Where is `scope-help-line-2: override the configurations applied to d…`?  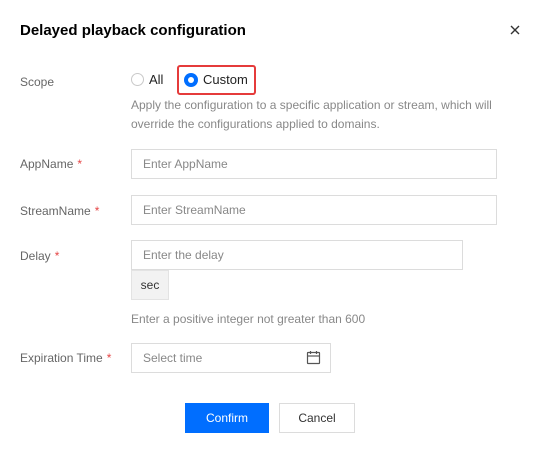 scope-help-line-2: override the configurations applied to d… is located at coordinates (255, 124).